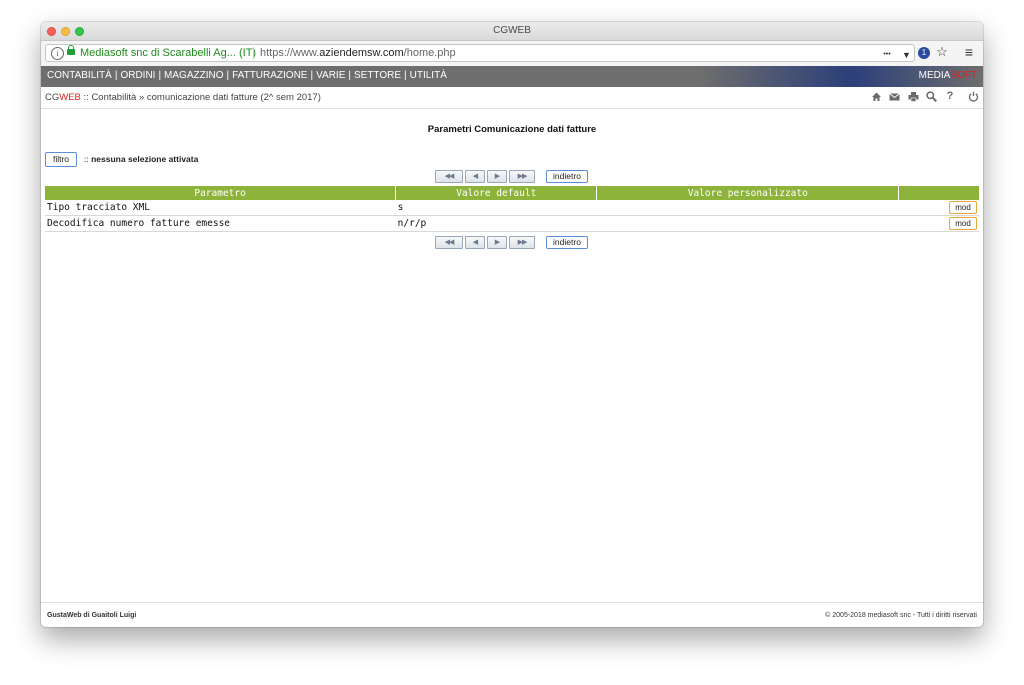 The width and height of the screenshot is (1024, 685). What do you see at coordinates (496, 223) in the screenshot?
I see `cell-valore-default: n/r/p` at bounding box center [496, 223].